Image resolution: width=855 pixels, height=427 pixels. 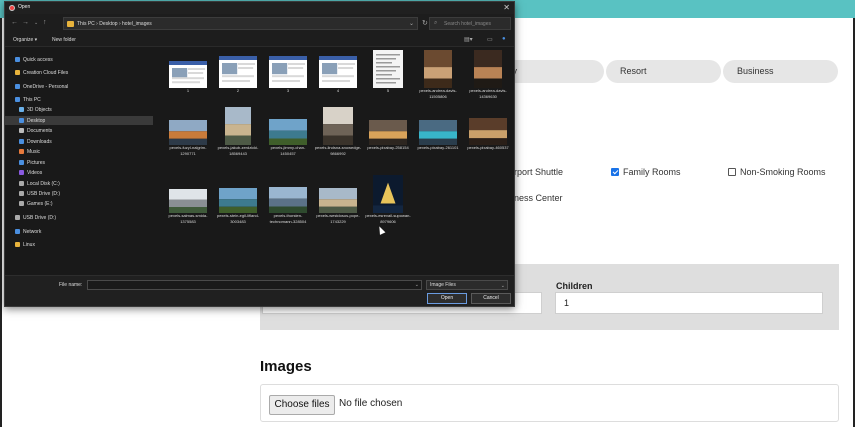 I want to click on sidebar-item: Quick access, so click(x=79, y=59).